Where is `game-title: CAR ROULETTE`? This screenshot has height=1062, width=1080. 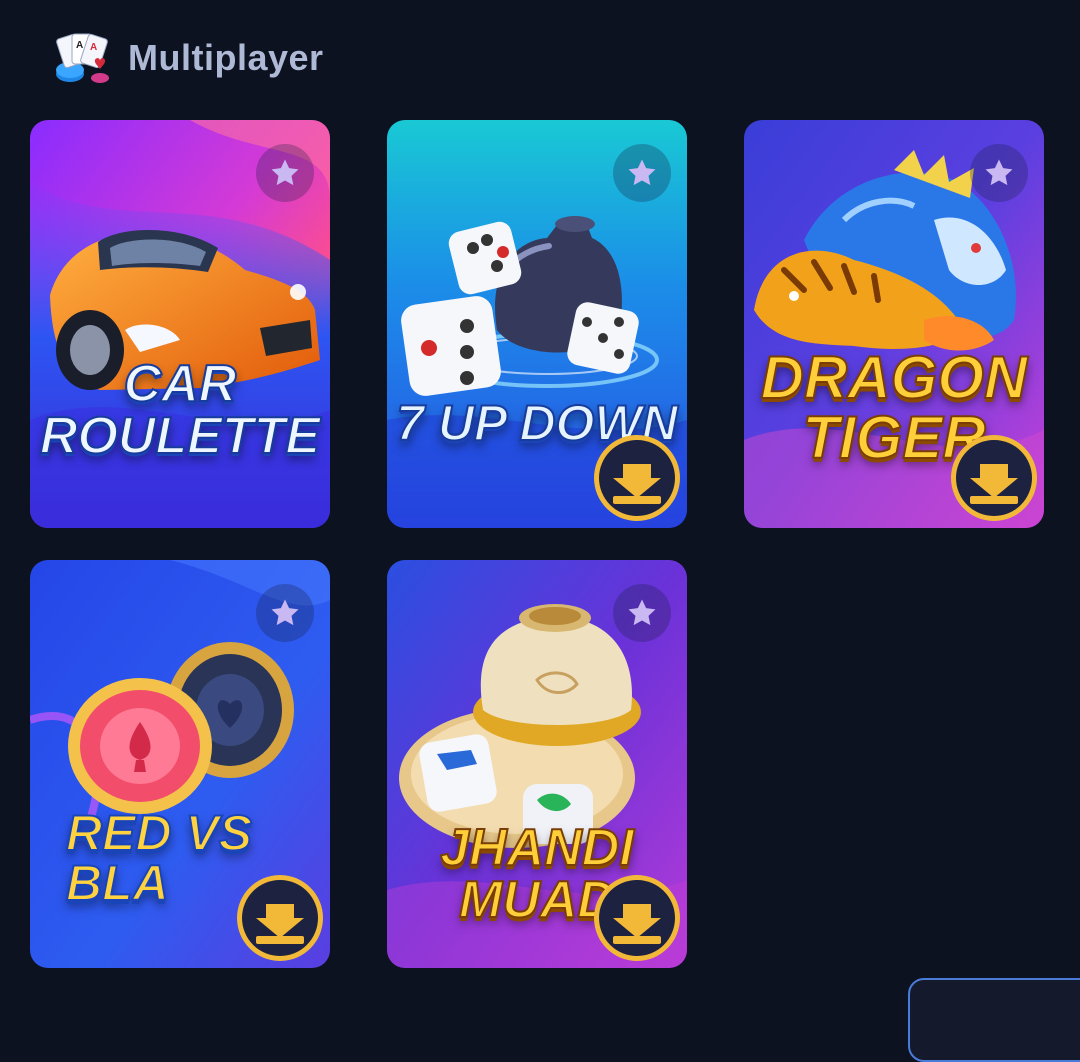 game-title: CAR ROULETTE is located at coordinates (180, 410).